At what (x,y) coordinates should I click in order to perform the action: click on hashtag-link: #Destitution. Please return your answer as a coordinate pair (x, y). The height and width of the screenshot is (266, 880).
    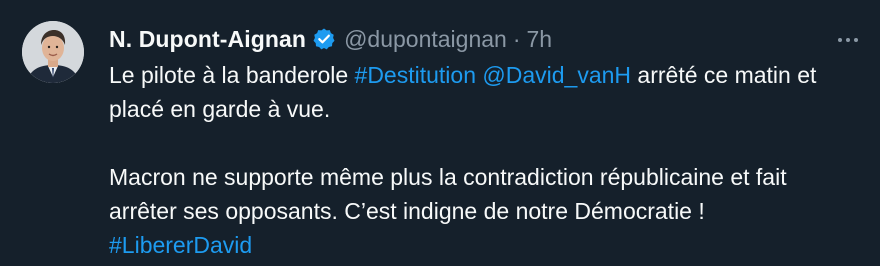
    Looking at the image, I should click on (415, 75).